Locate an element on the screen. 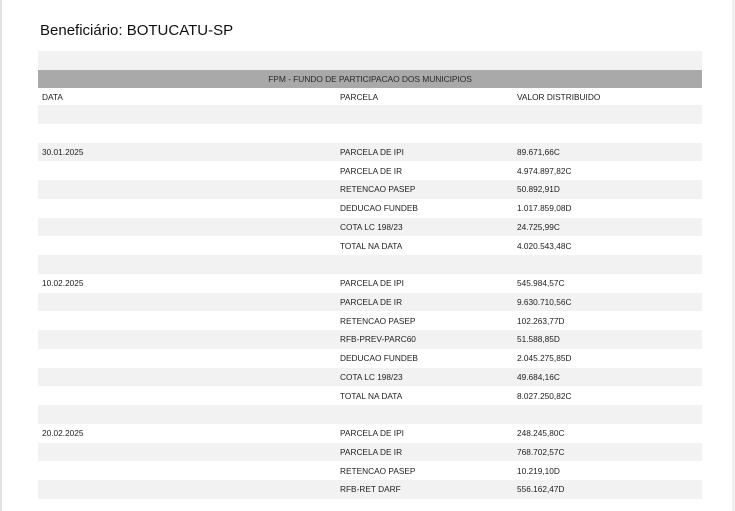  table-row: RETENCAO PASEP 10.219,10D is located at coordinates (370, 470).